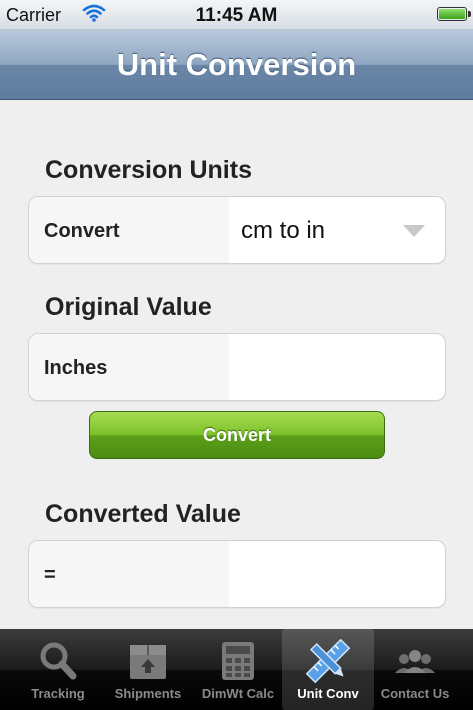 This screenshot has width=473, height=710. What do you see at coordinates (148, 693) in the screenshot?
I see `tab-label: Shipments` at bounding box center [148, 693].